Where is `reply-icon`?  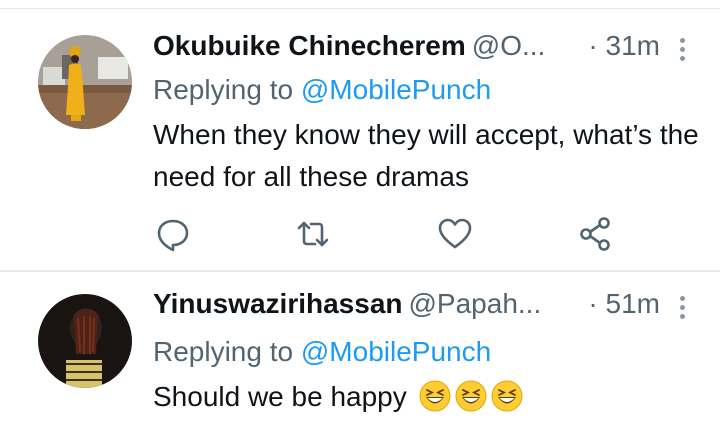 reply-icon is located at coordinates (173, 234).